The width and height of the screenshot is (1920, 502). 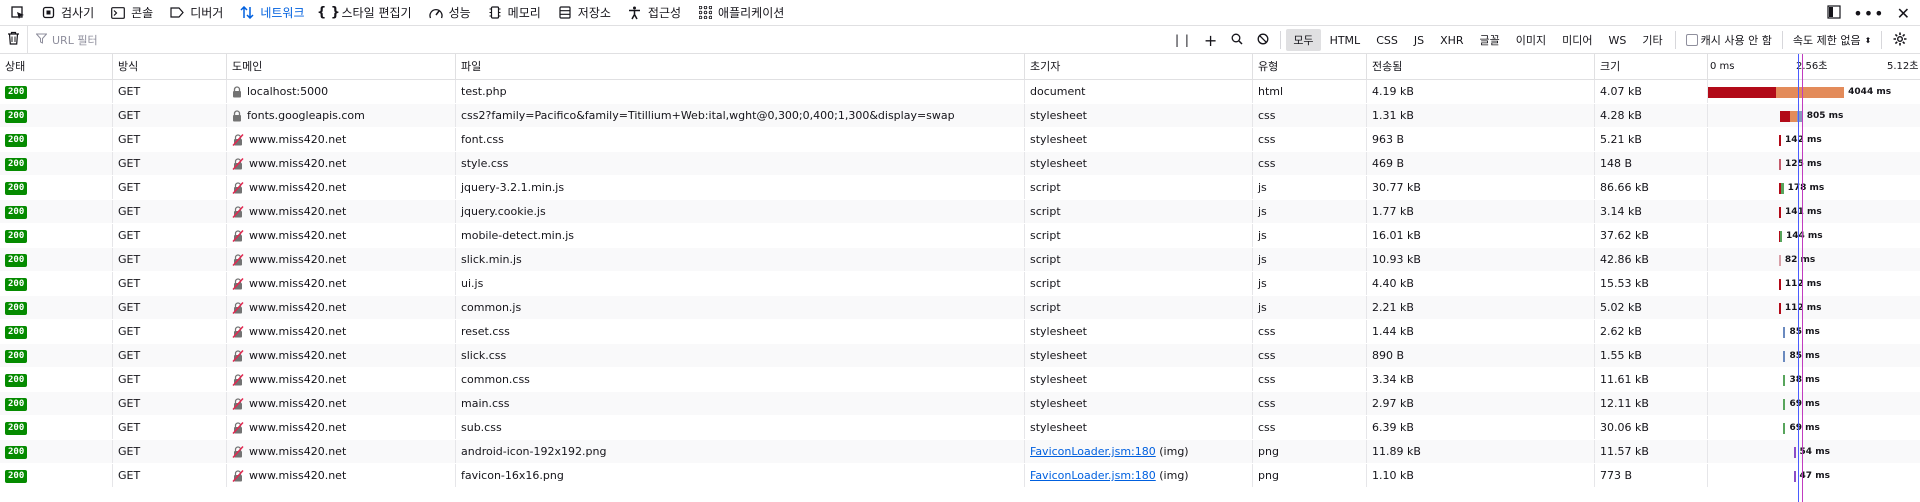 I want to click on block-button, so click(x=1263, y=40).